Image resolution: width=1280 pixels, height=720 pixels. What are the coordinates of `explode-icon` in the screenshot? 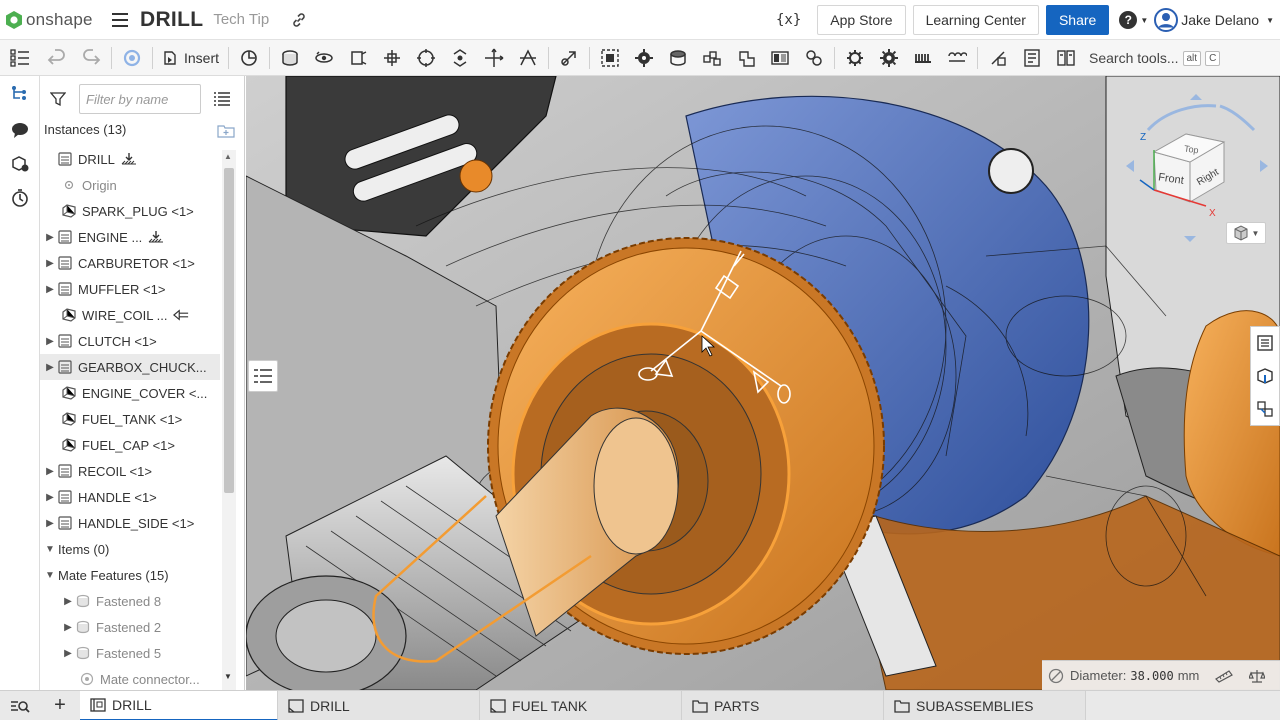 It's located at (780, 58).